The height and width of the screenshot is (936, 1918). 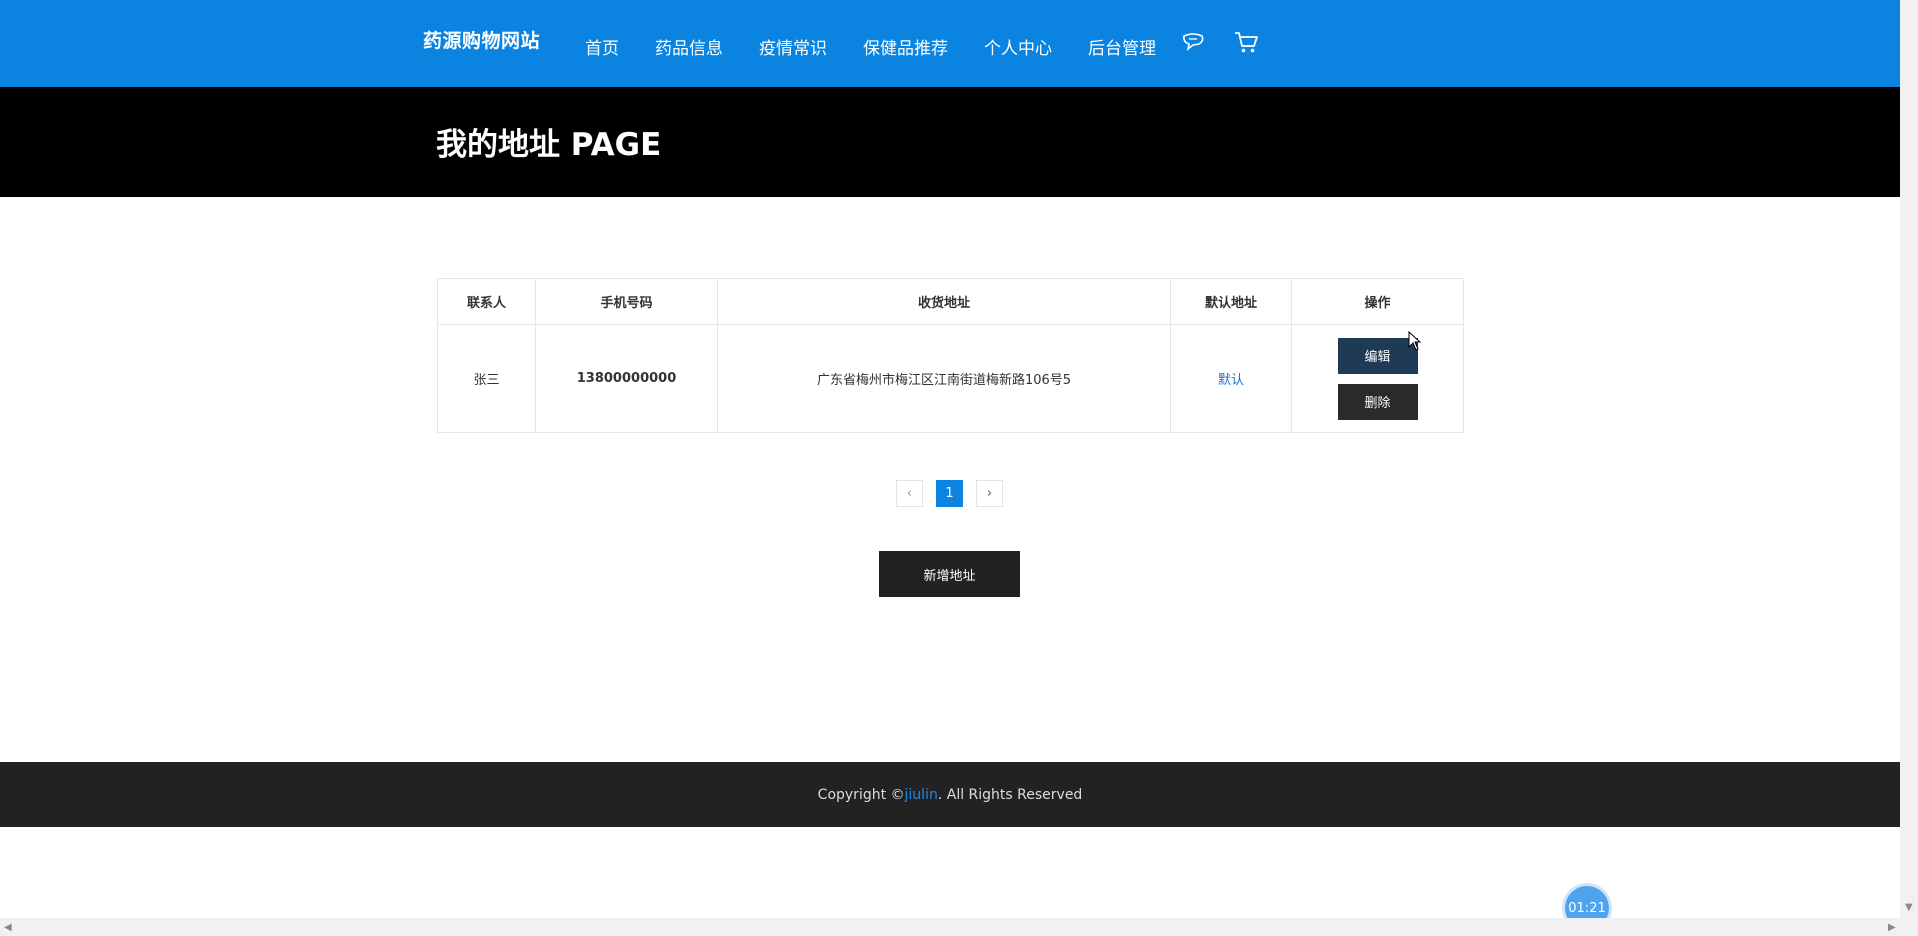 I want to click on table-header-row: 联系人 手机号码 收货地址 默认地址 操作, so click(x=950, y=301).